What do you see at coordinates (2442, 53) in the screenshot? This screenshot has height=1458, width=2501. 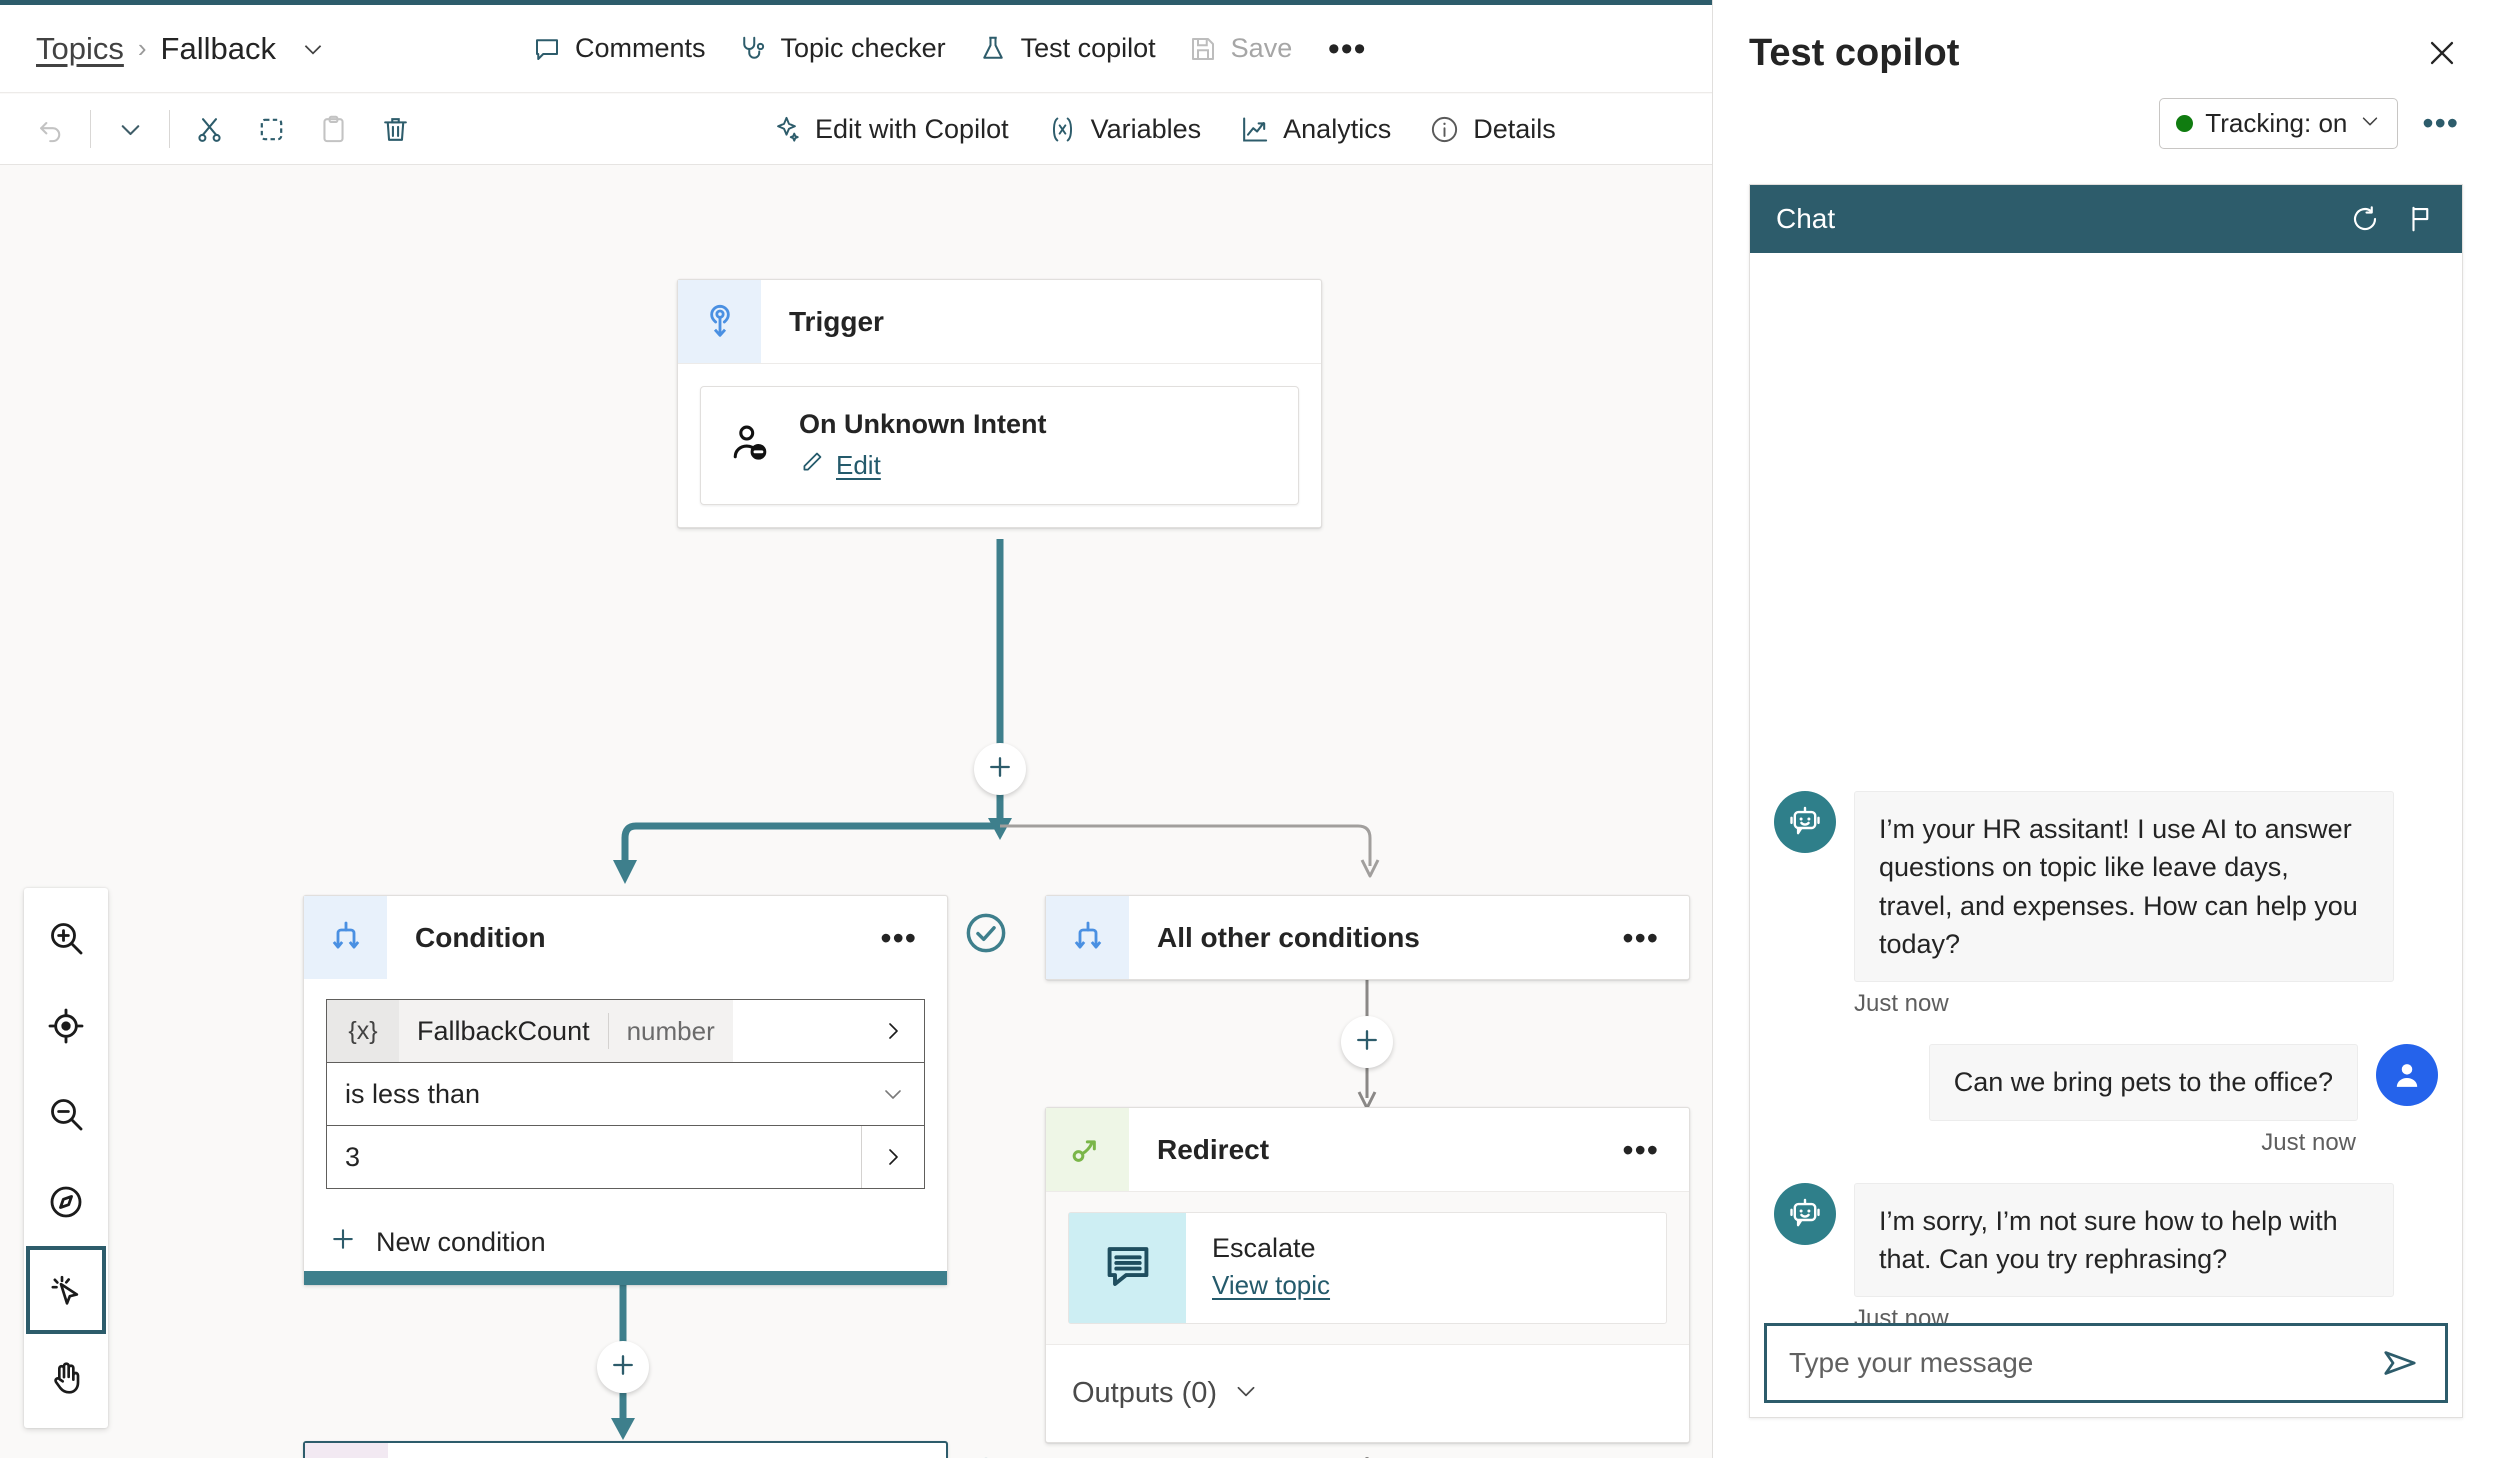 I see `close-icon` at bounding box center [2442, 53].